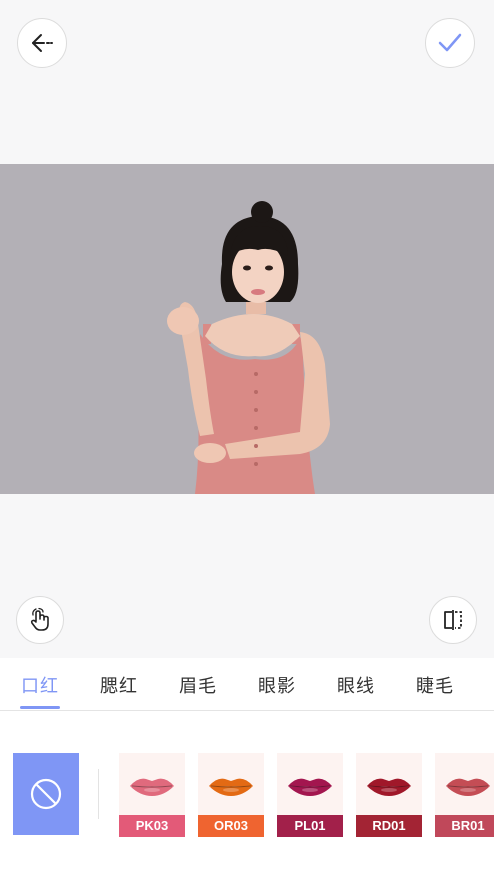 The height and width of the screenshot is (879, 494). I want to click on hand-touch-icon, so click(39, 619).